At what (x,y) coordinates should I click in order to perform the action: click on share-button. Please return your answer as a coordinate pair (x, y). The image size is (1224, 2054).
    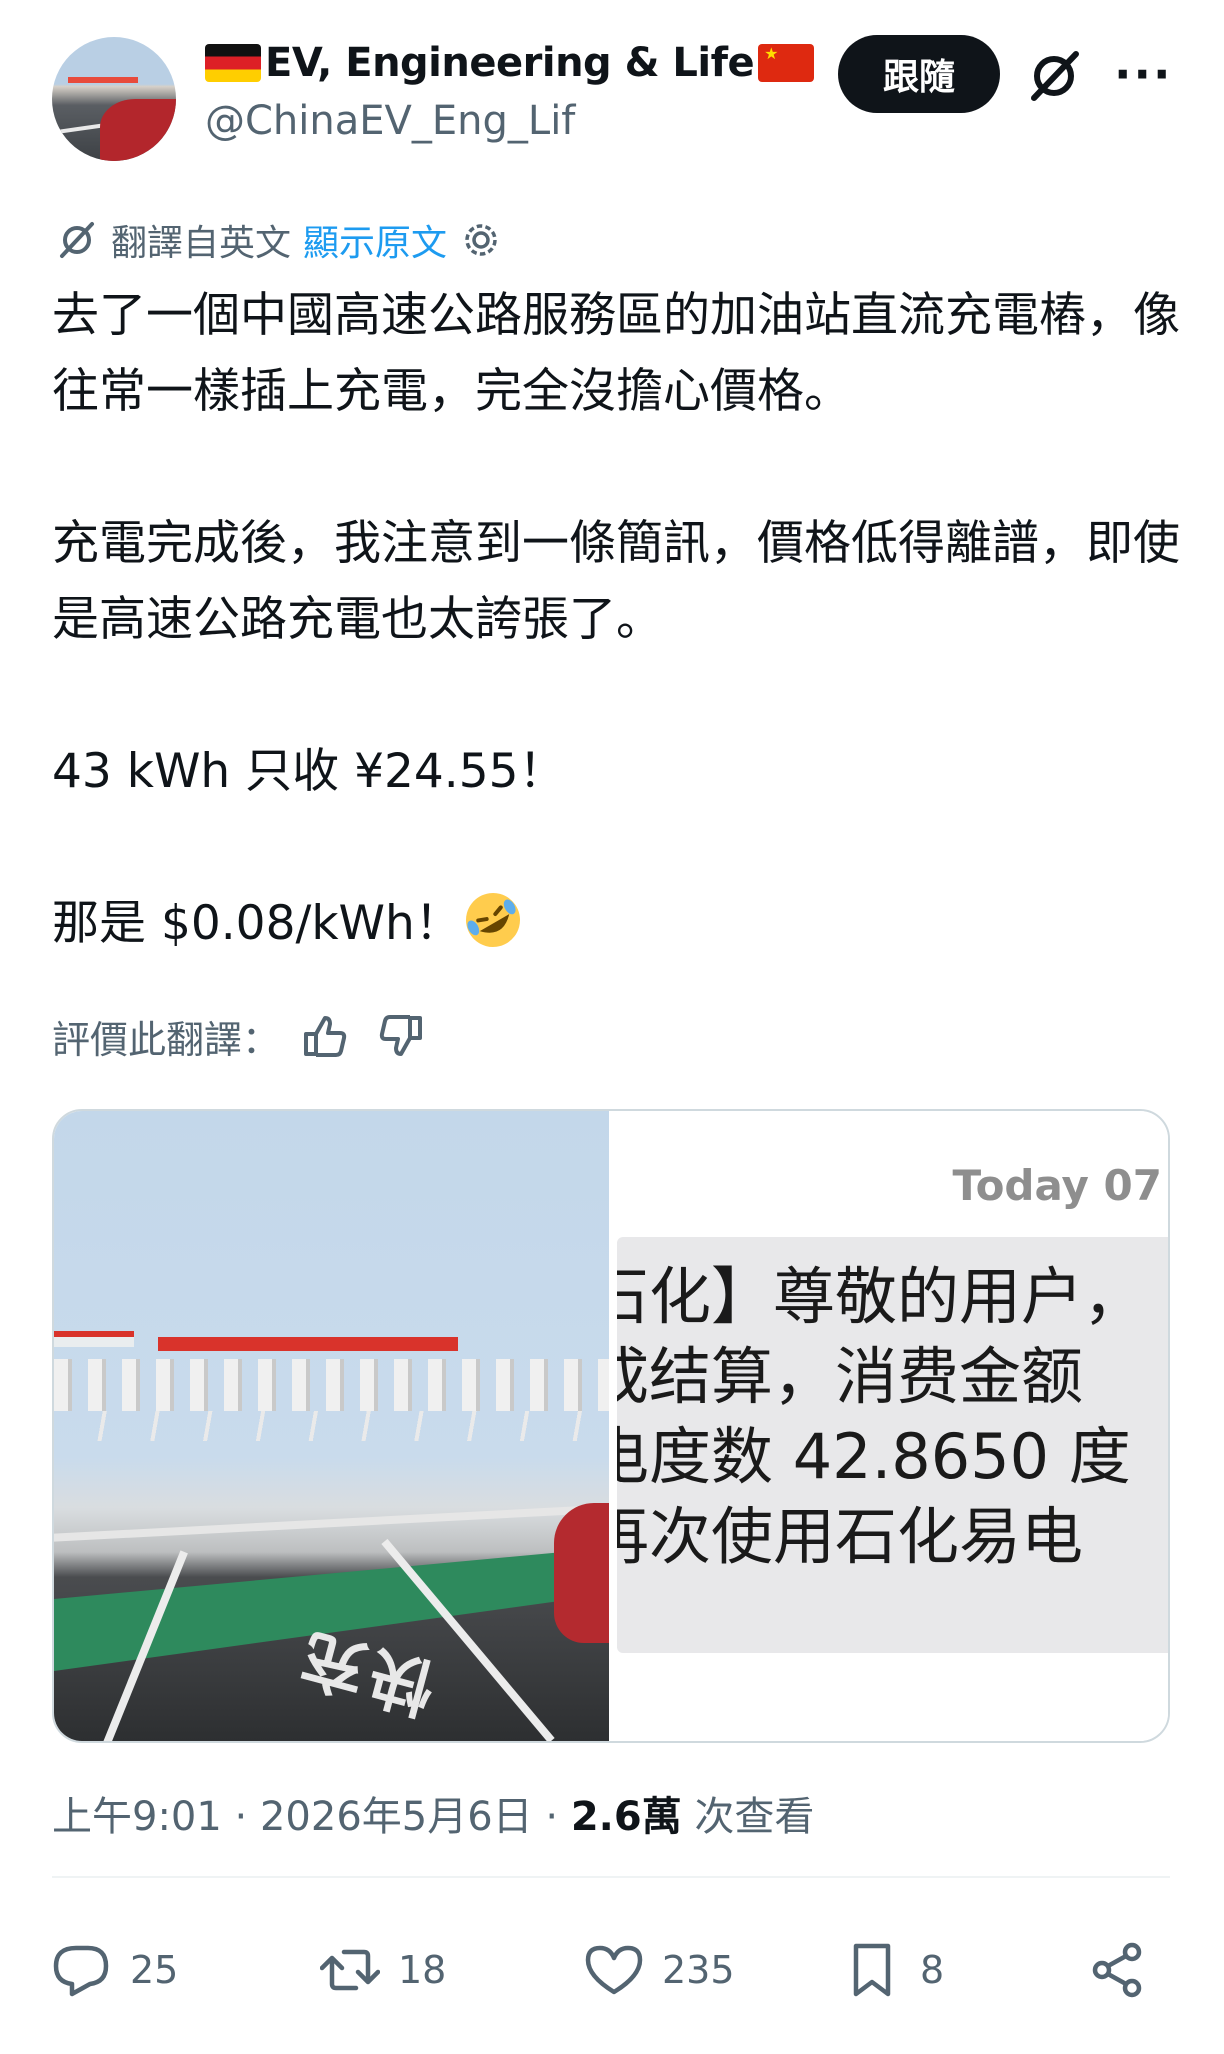
    Looking at the image, I should click on (1118, 1970).